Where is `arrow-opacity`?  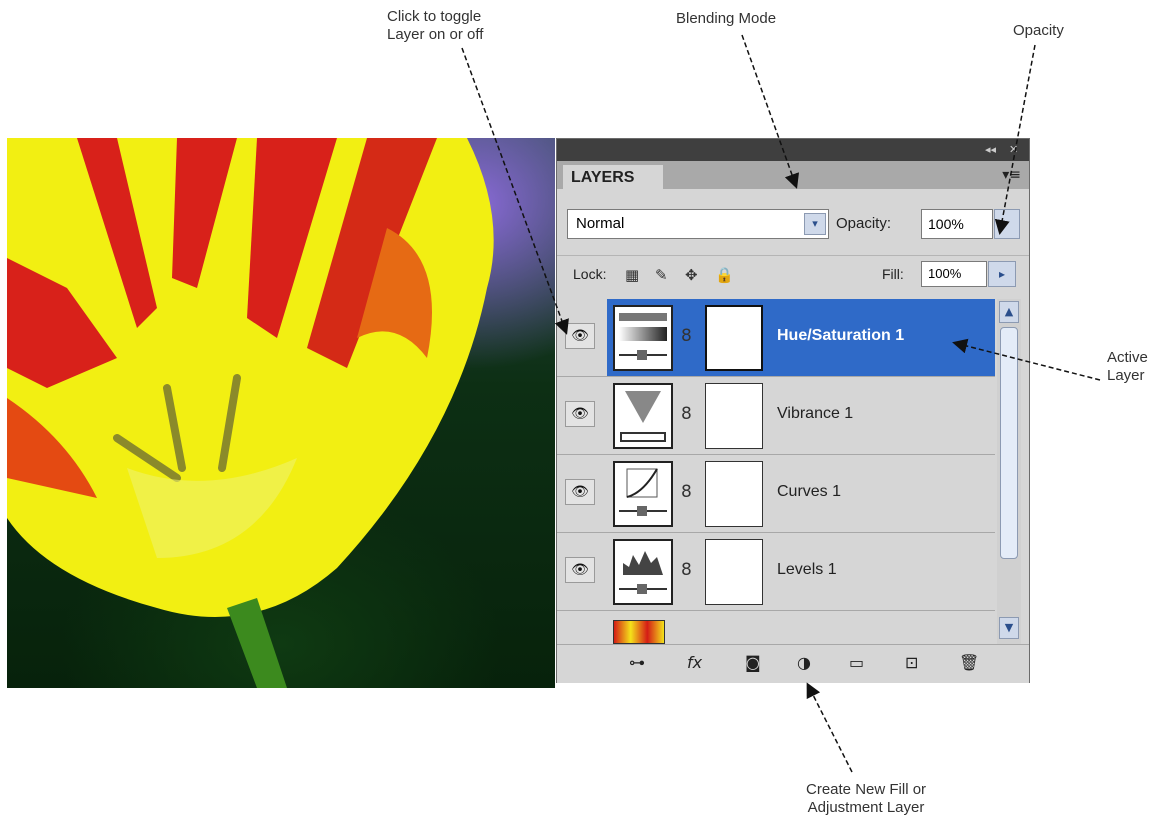
arrow-opacity is located at coordinates (1015, 139).